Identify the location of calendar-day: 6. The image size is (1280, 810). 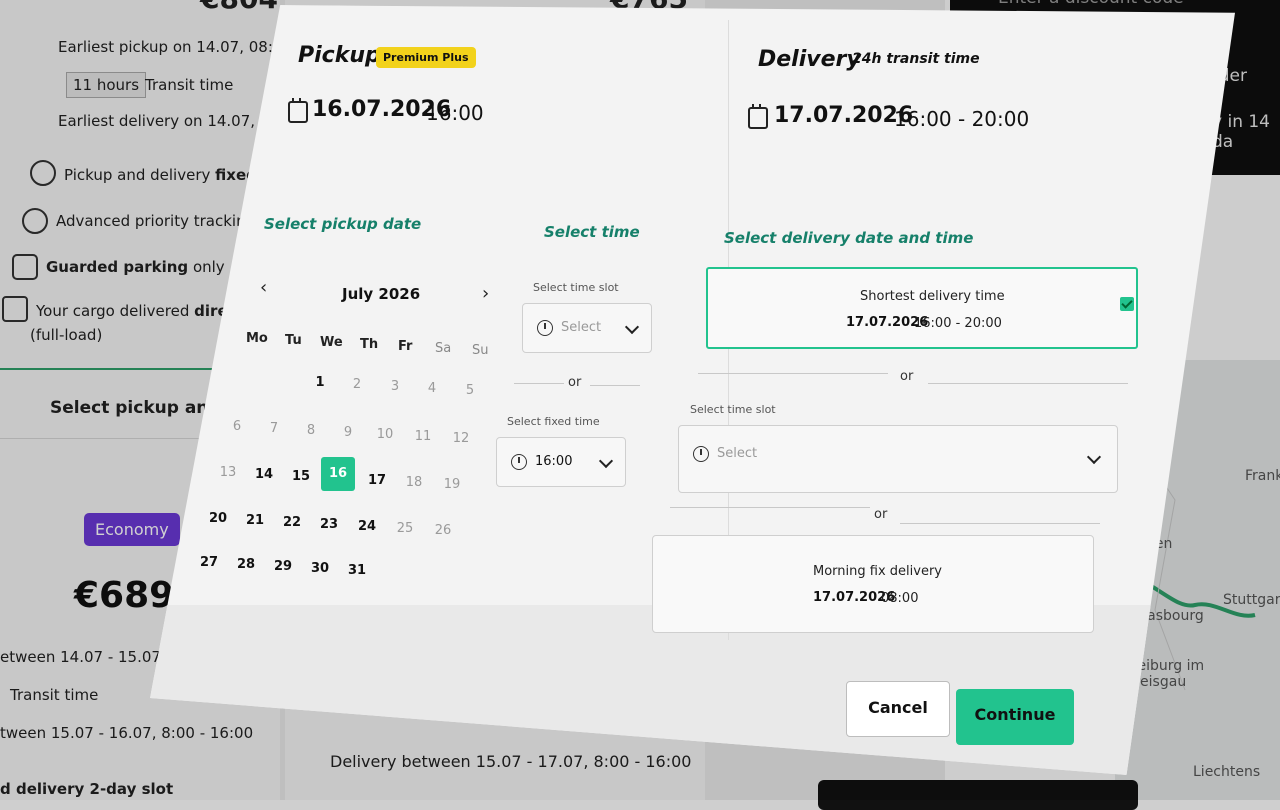
(237, 426).